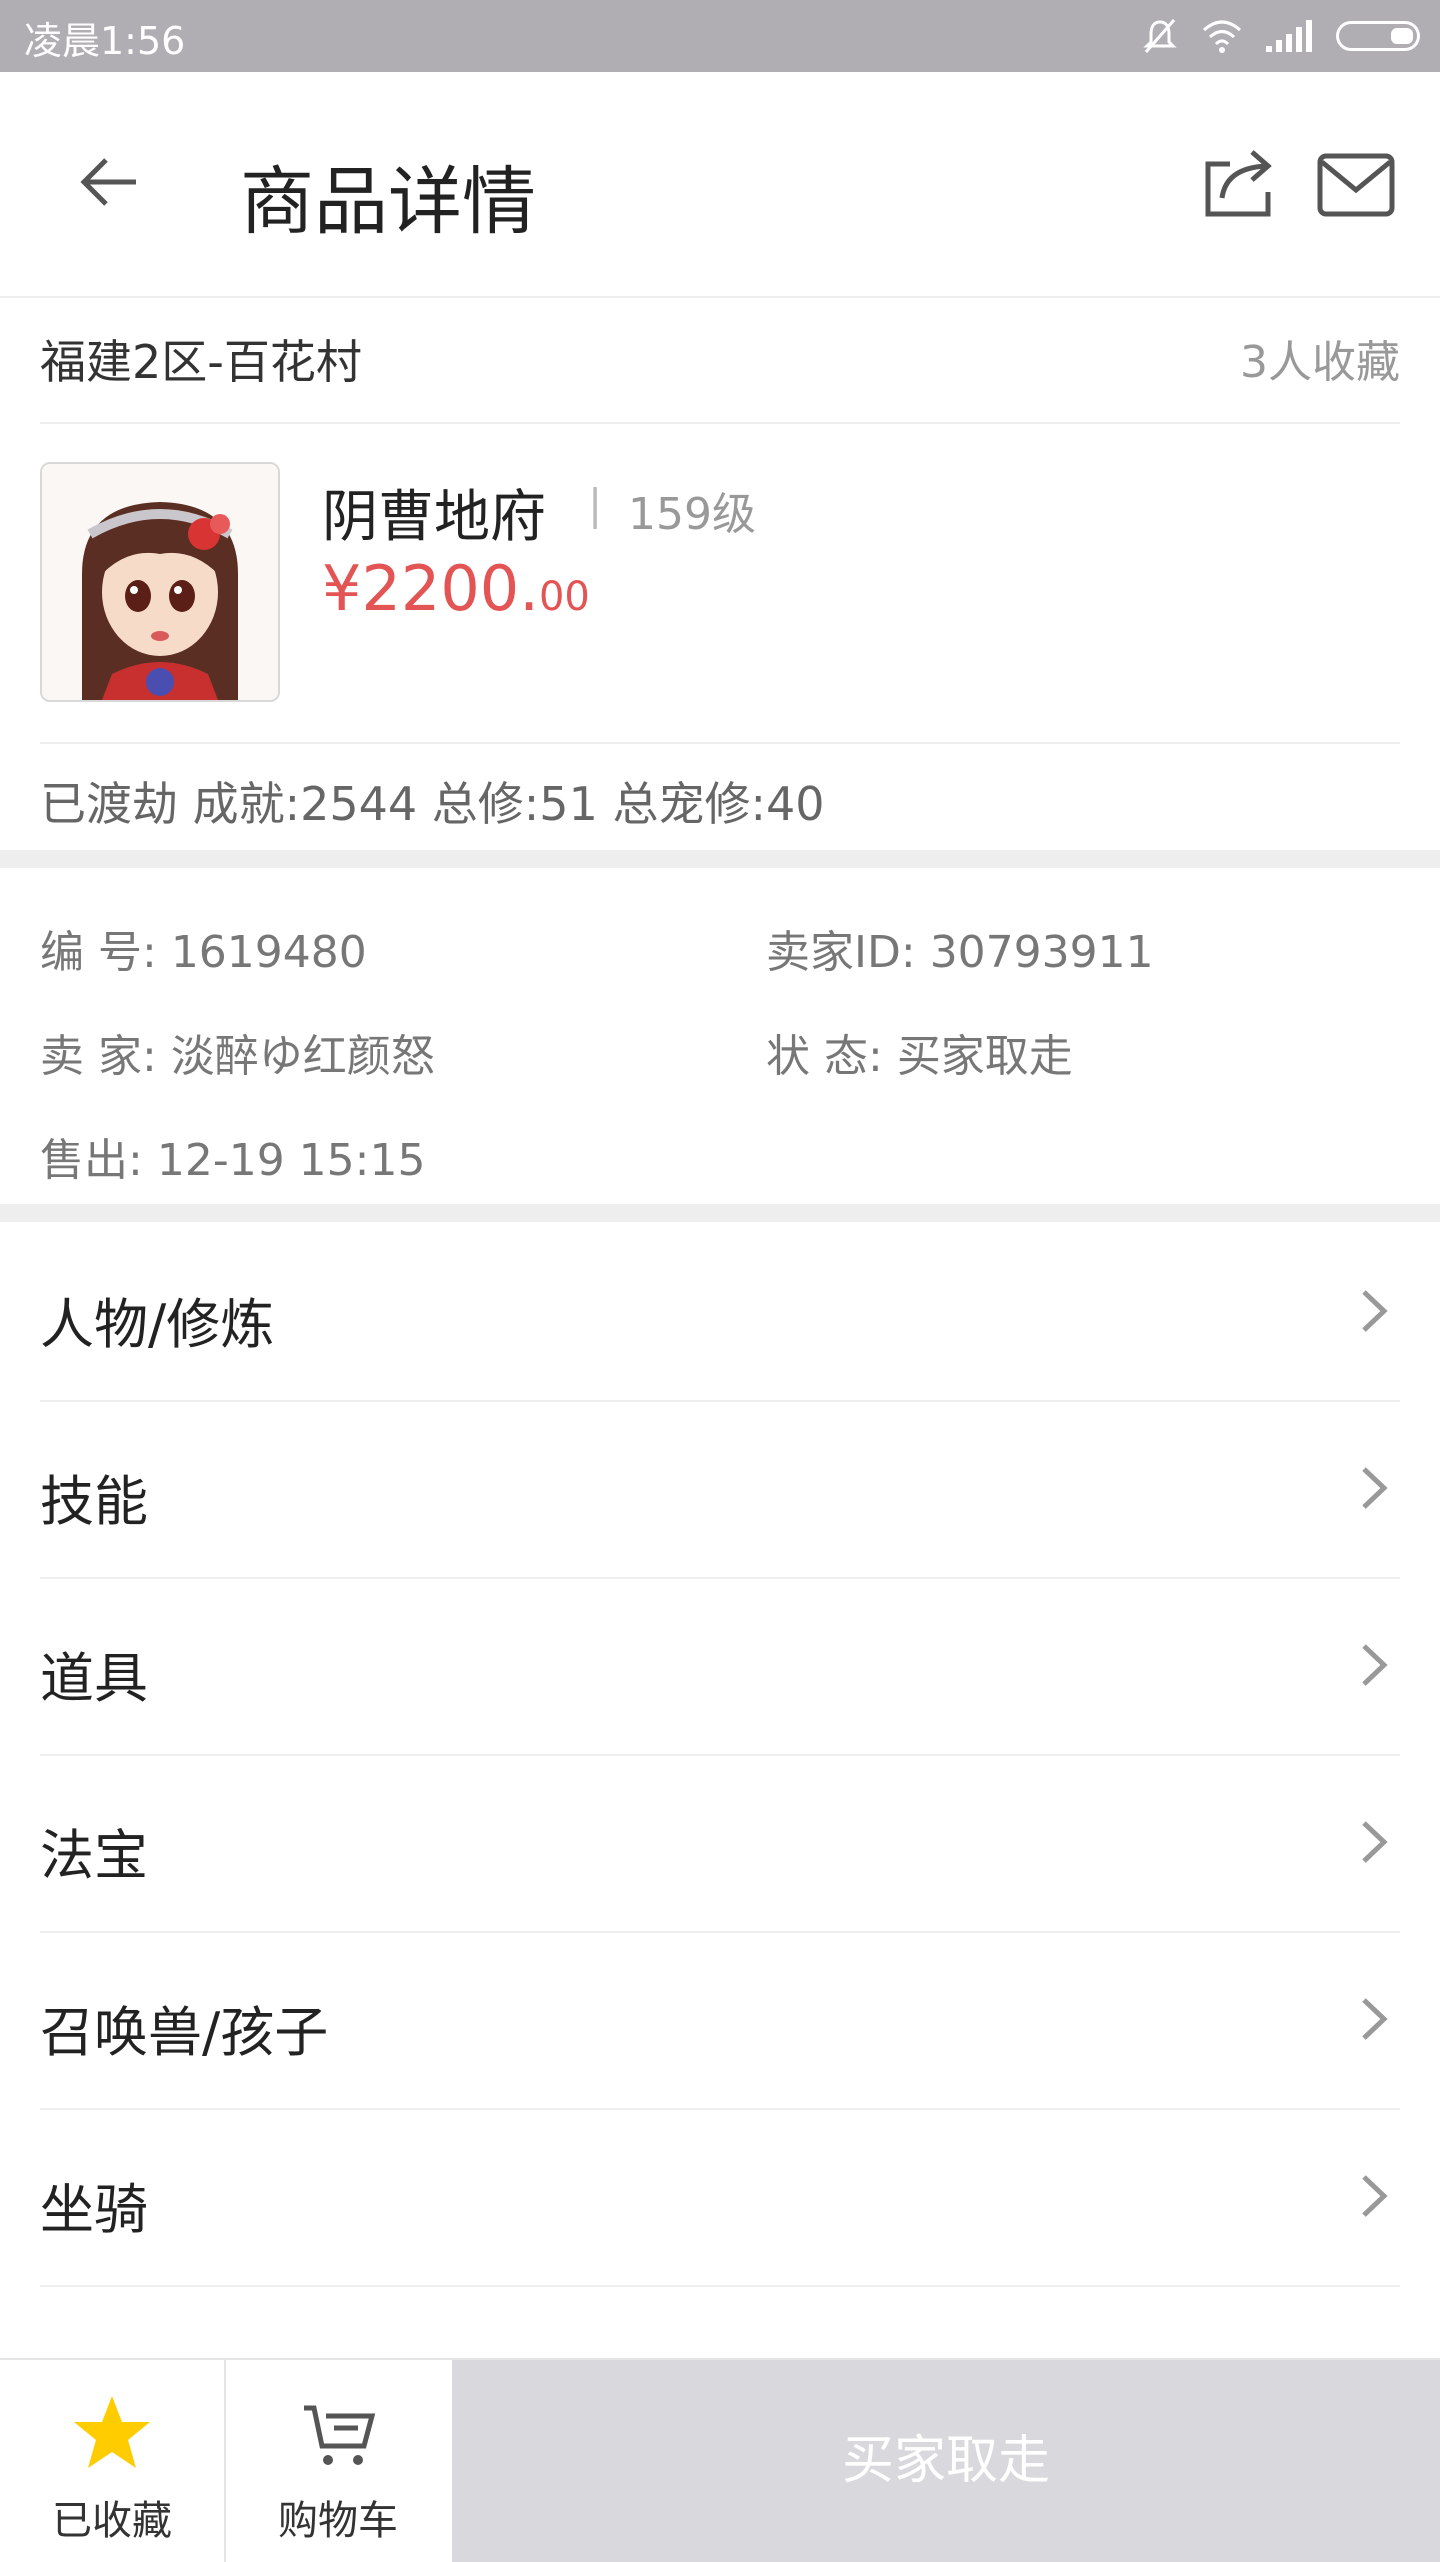 The height and width of the screenshot is (2562, 1440). I want to click on menu-item-character: 人物/修炼, so click(720, 1313).